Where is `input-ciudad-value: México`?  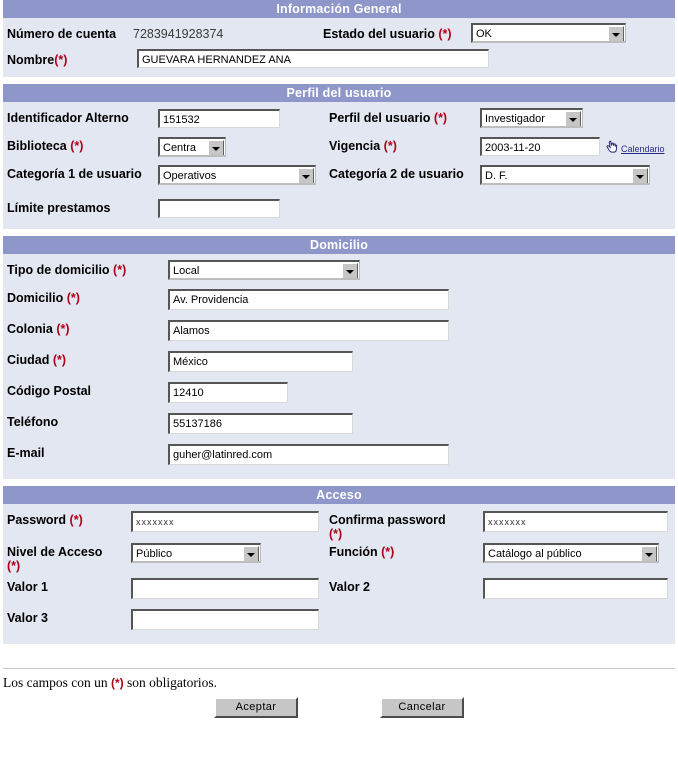
input-ciudad-value: México is located at coordinates (190, 362).